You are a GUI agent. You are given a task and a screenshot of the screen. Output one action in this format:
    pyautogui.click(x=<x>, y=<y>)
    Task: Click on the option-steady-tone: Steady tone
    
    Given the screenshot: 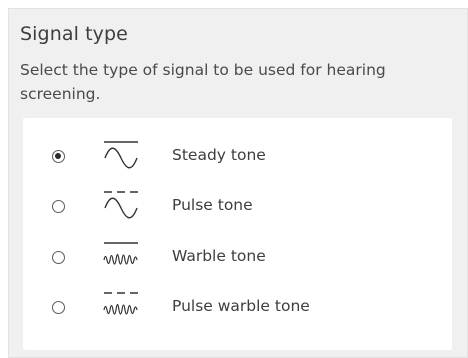 What is the action you would take?
    pyautogui.click(x=237, y=157)
    